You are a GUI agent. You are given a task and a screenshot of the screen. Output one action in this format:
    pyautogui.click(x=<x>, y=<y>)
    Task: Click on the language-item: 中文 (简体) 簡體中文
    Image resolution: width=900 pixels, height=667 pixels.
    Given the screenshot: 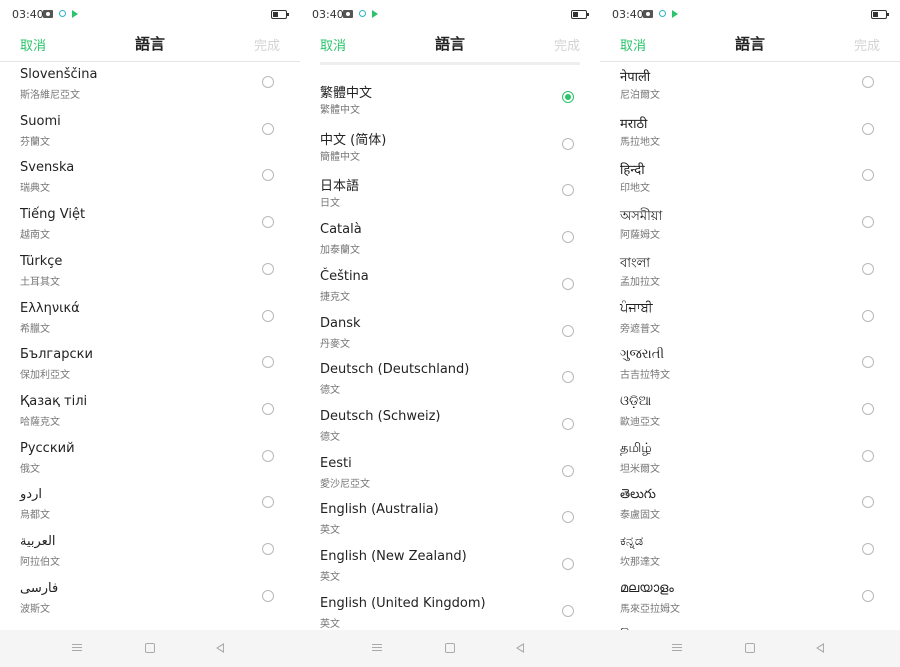 What is the action you would take?
    pyautogui.click(x=450, y=151)
    